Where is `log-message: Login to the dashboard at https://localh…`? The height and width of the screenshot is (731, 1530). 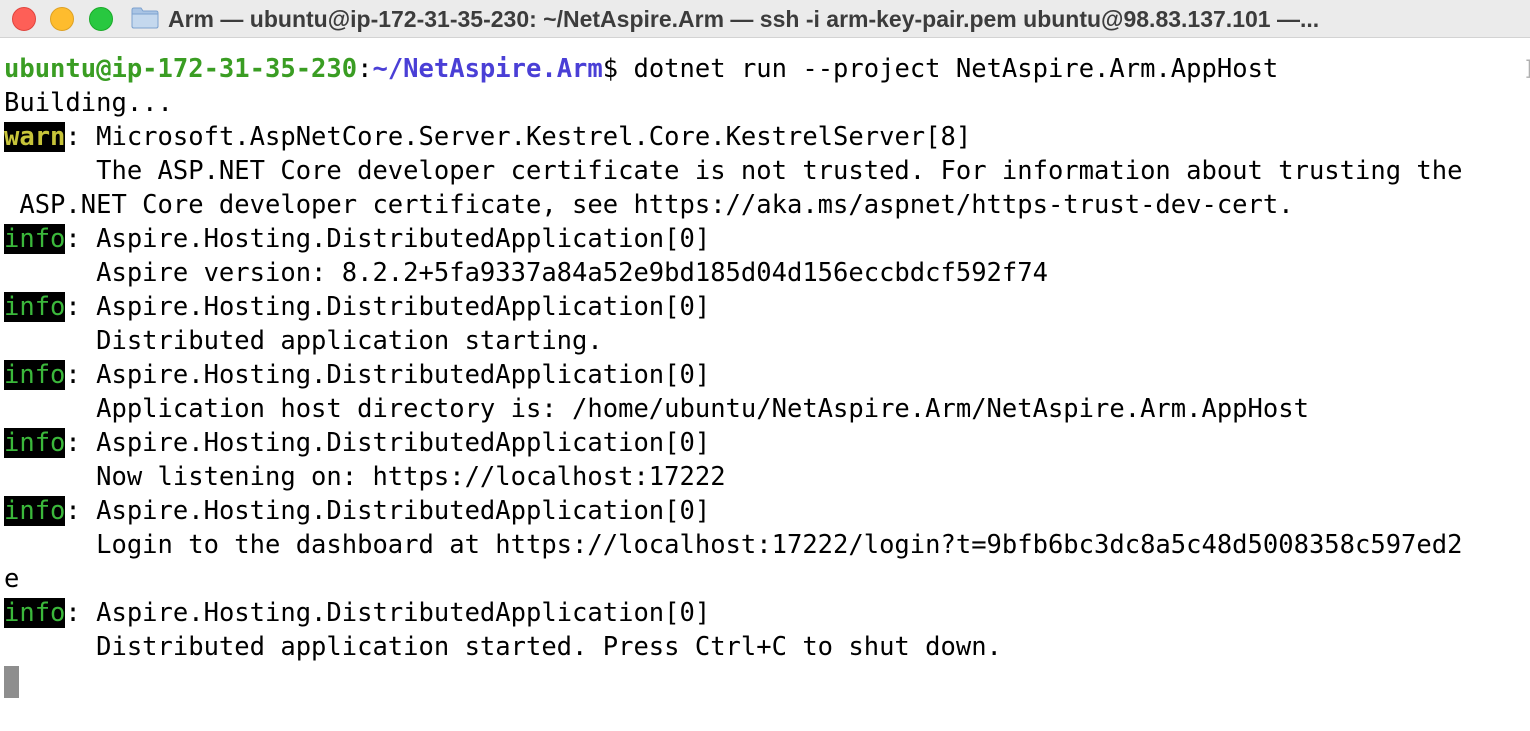
log-message: Login to the dashboard at https://localh… is located at coordinates (733, 545).